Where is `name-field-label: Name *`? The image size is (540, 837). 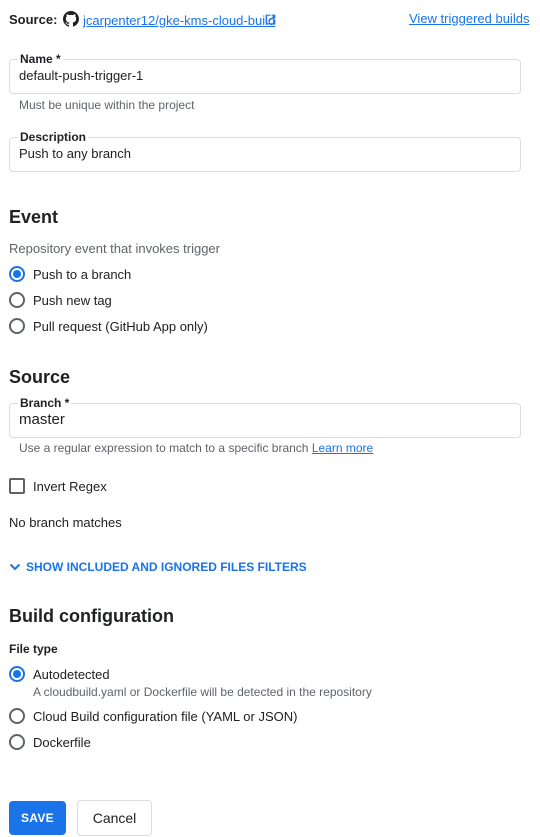 name-field-label: Name * is located at coordinates (40, 59).